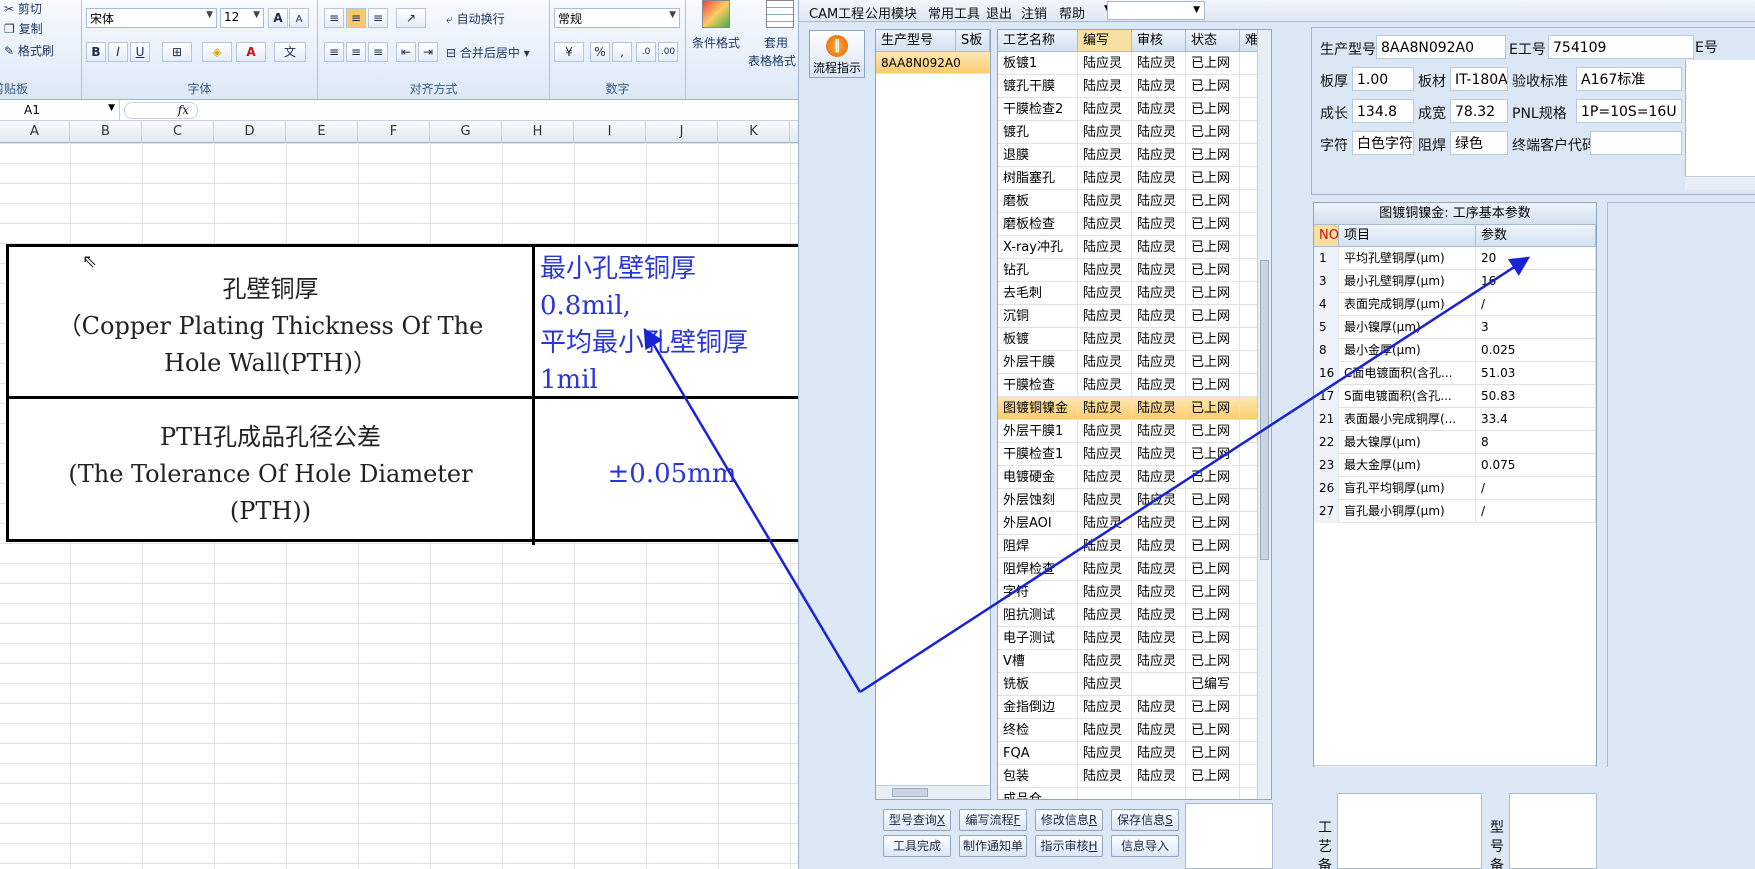 This screenshot has width=1755, height=869. What do you see at coordinates (1553, 831) in the screenshot?
I see `model-remark-input` at bounding box center [1553, 831].